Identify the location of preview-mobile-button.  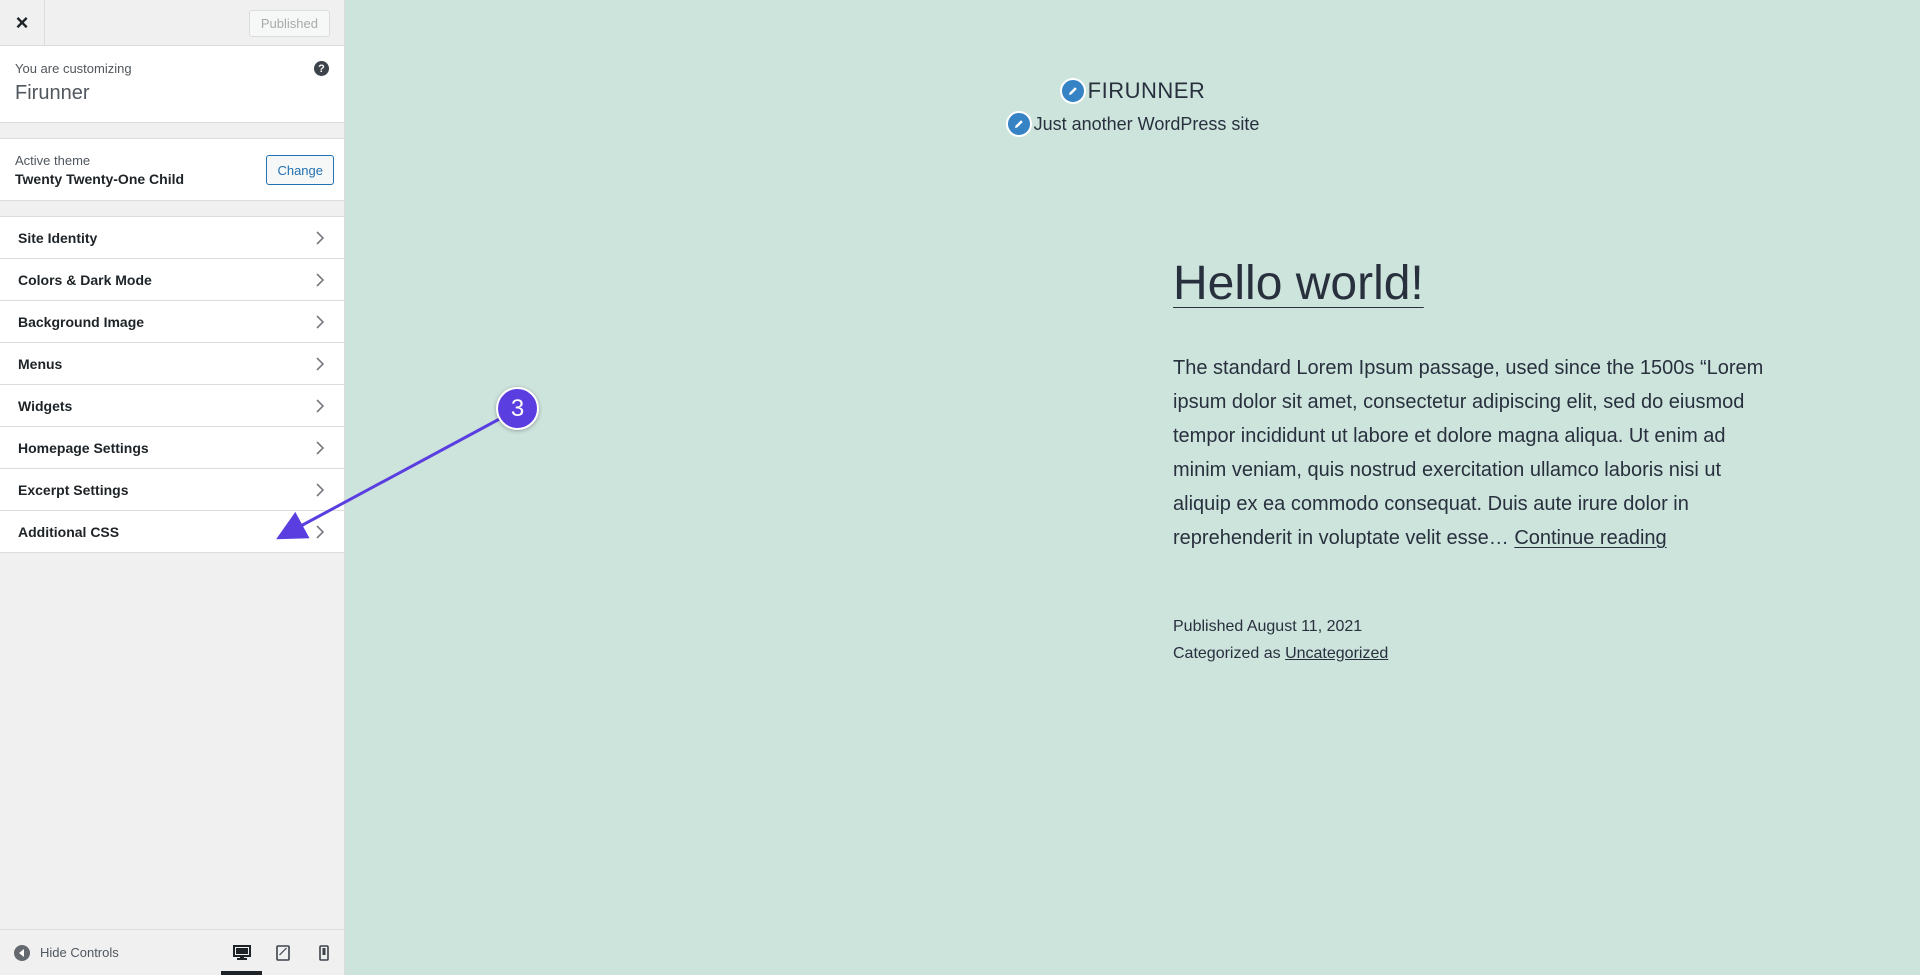
(323, 952).